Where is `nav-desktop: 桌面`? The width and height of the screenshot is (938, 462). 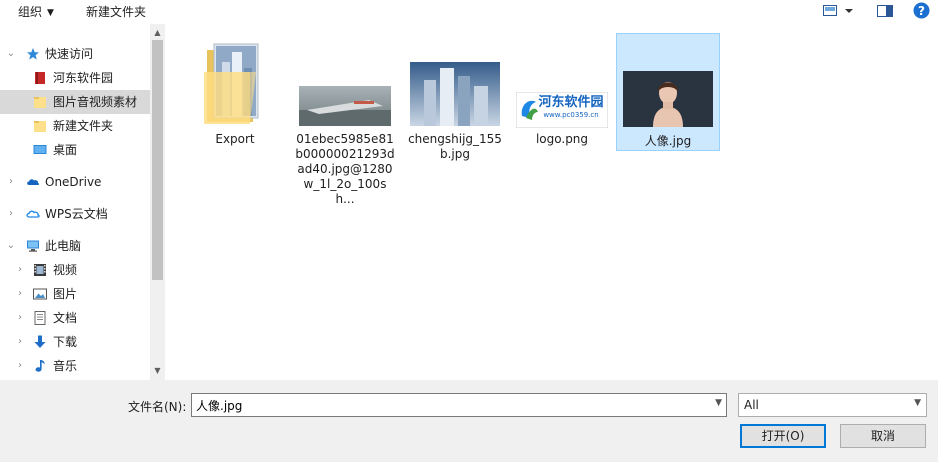 nav-desktop: 桌面 is located at coordinates (75, 150).